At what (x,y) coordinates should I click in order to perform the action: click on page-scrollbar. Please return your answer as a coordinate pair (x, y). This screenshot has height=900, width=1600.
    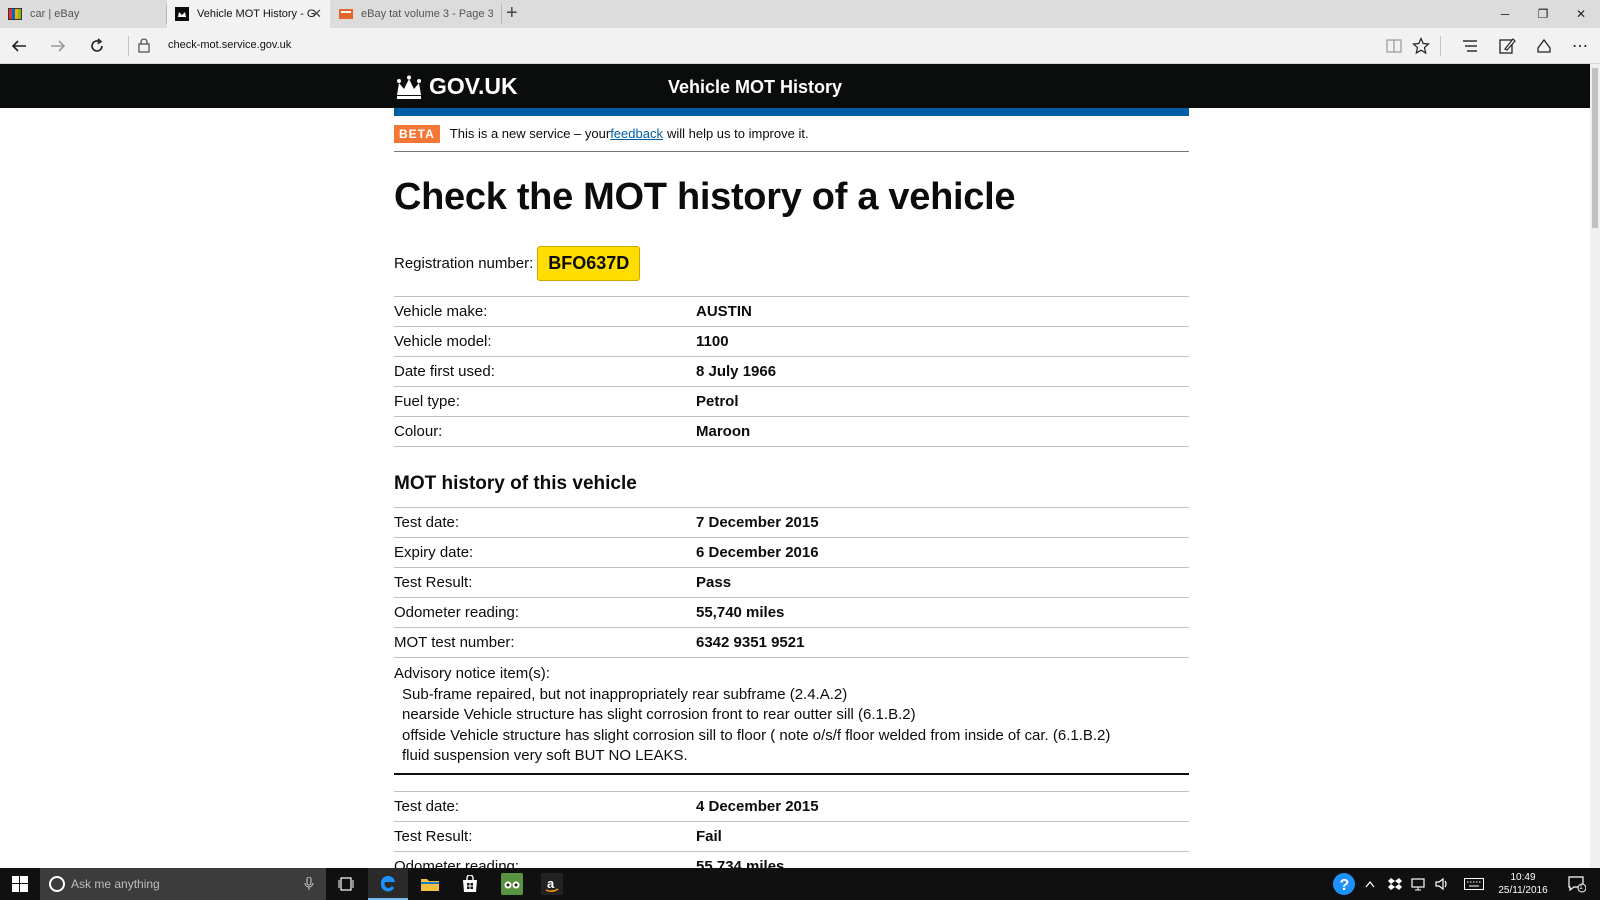
    Looking at the image, I should click on (1595, 466).